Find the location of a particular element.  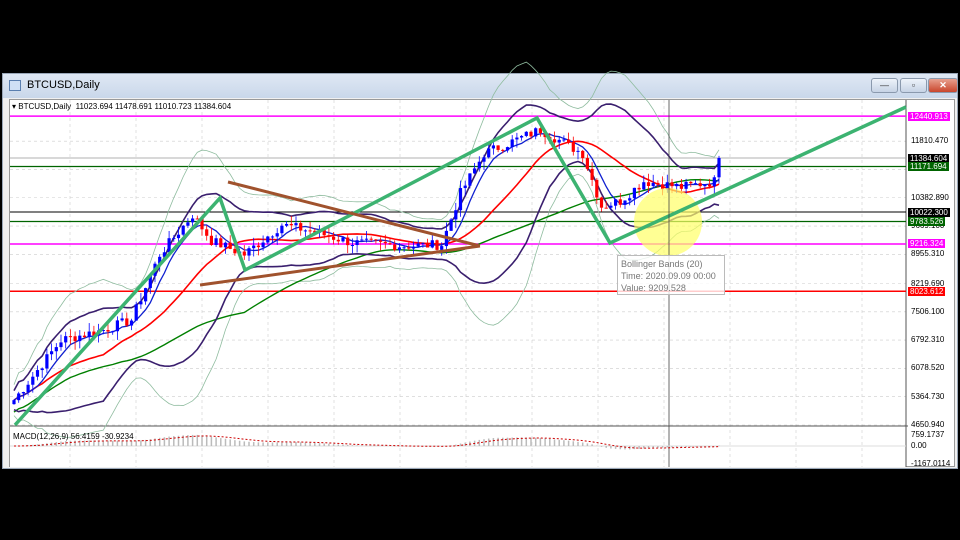

price-axis-label: 5364.730 is located at coordinates (928, 396).